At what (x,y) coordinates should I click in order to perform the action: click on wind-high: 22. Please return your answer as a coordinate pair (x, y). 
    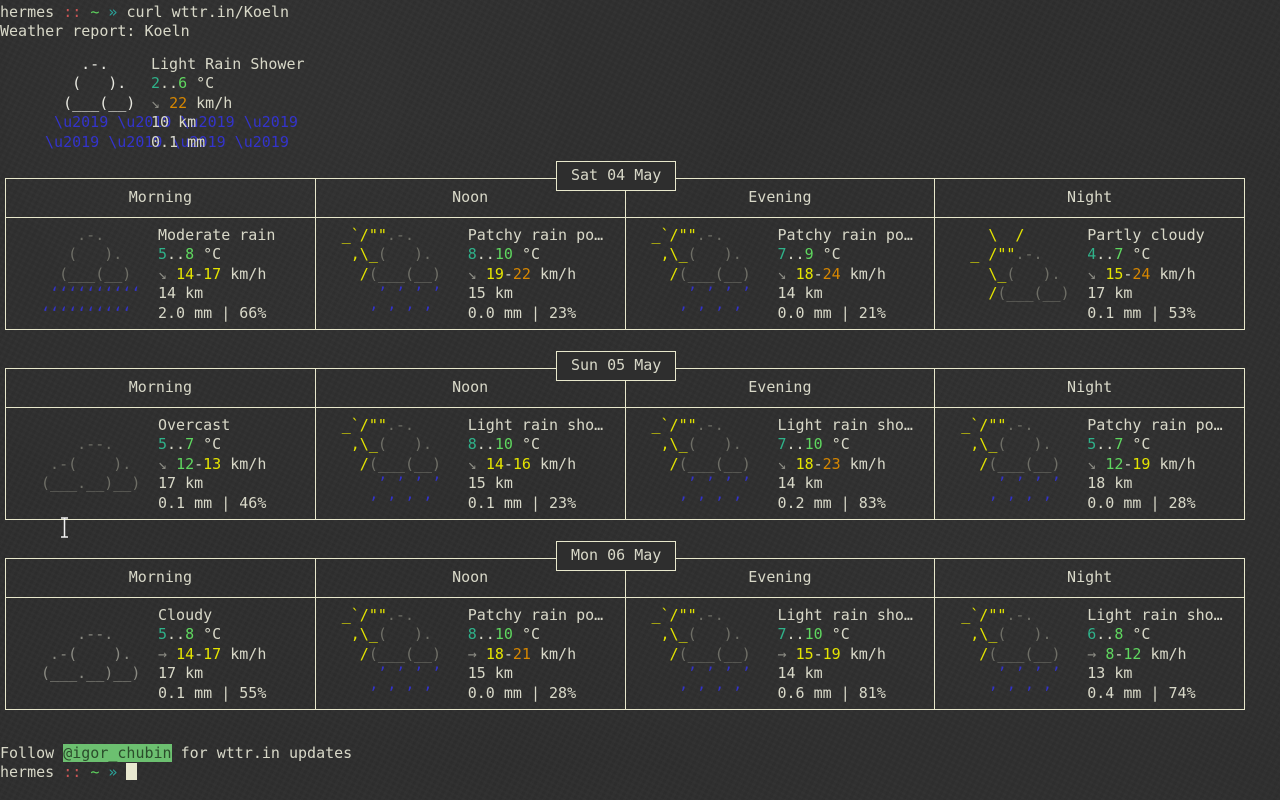
    Looking at the image, I should click on (521, 273).